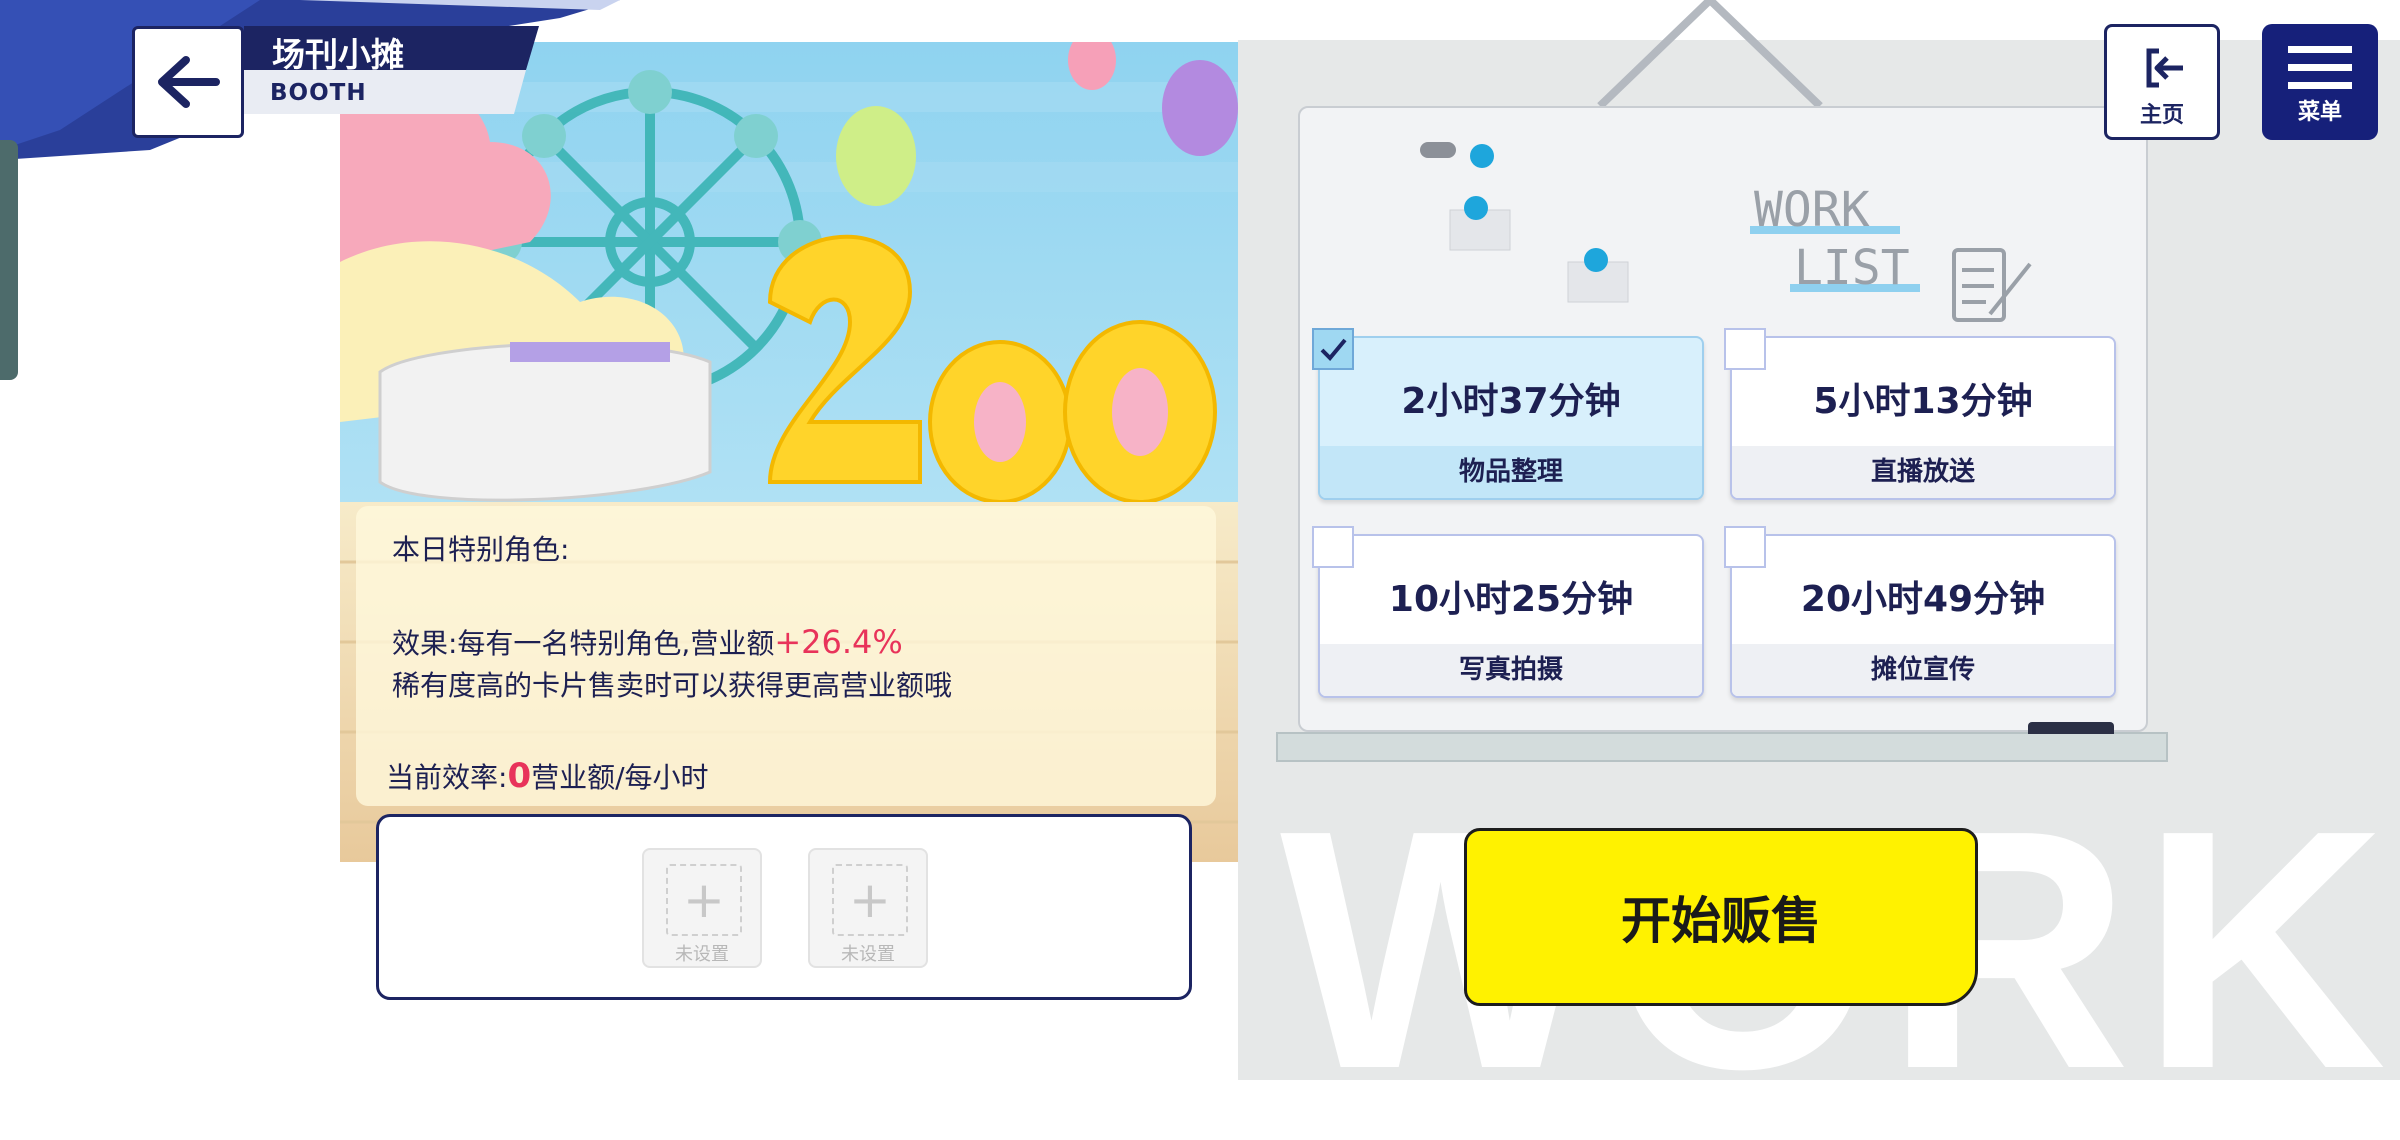  Describe the element at coordinates (1710, 54) in the screenshot. I see `board-hanging-string` at that location.